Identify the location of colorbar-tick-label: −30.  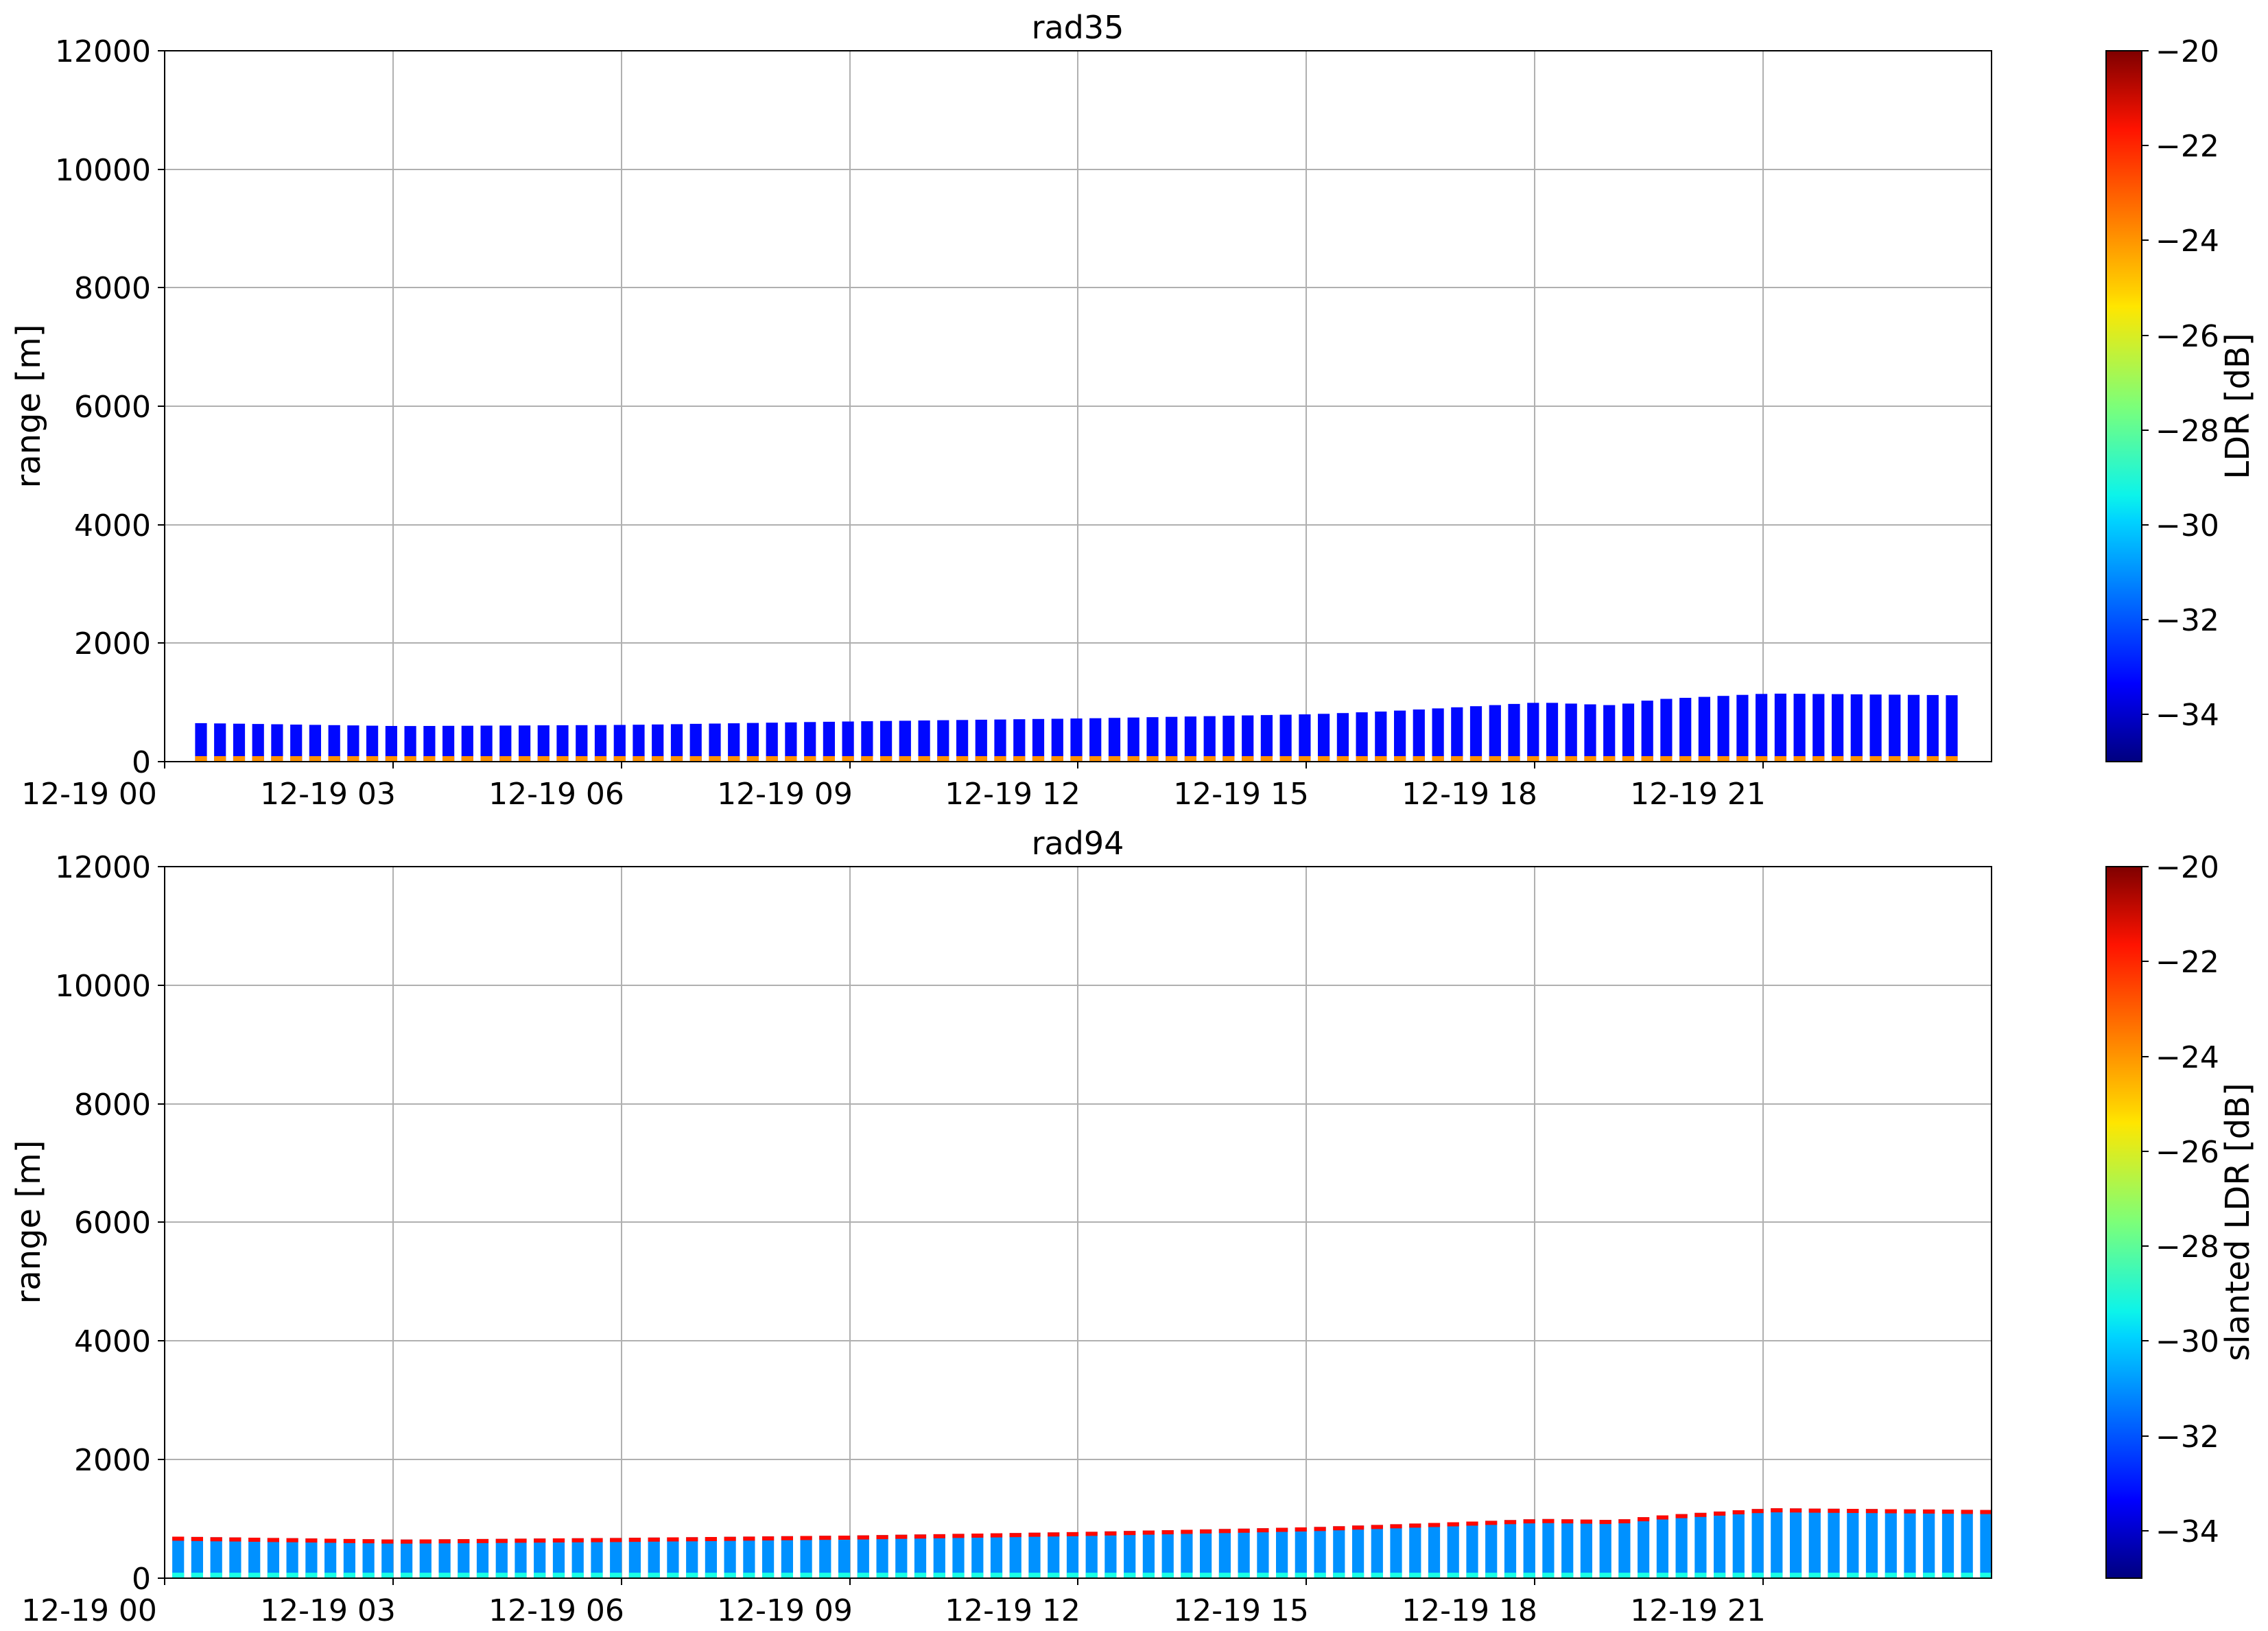
(2187, 1341).